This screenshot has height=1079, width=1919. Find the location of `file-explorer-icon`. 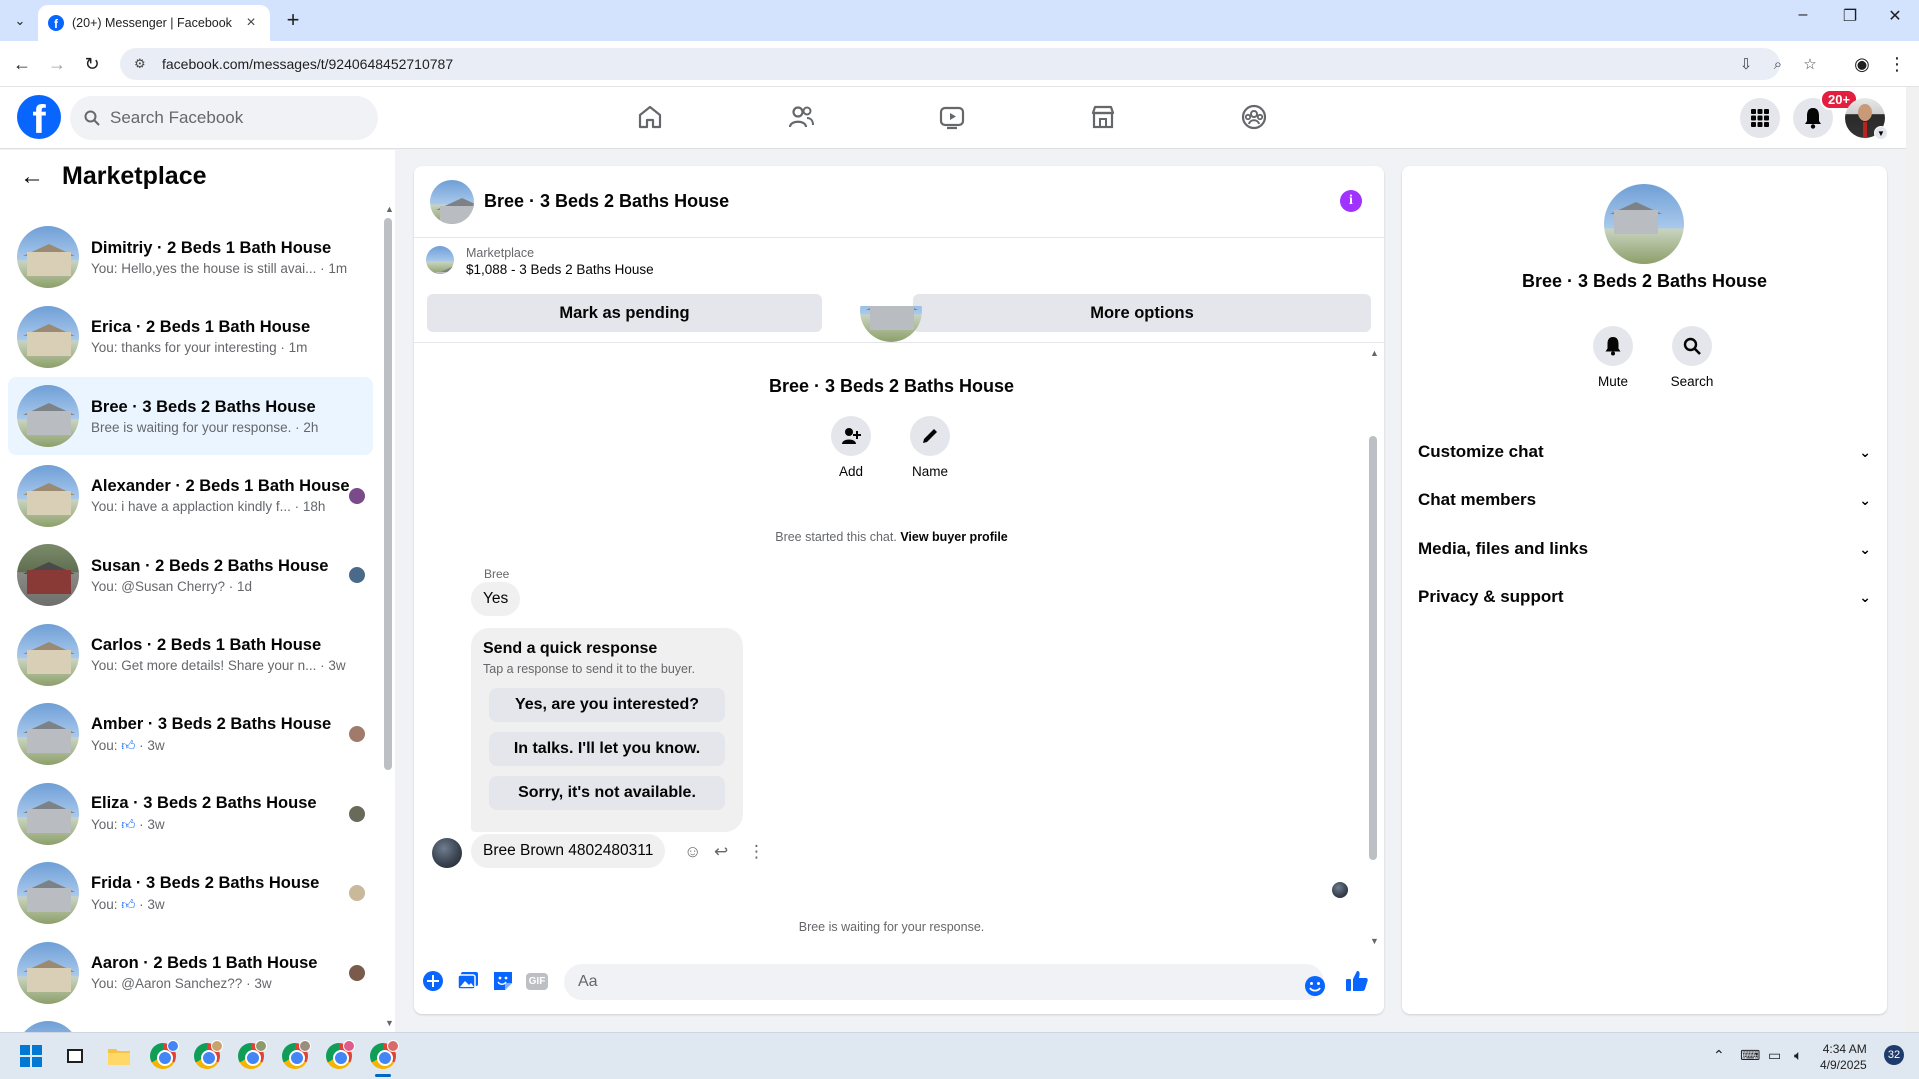

file-explorer-icon is located at coordinates (119, 1056).